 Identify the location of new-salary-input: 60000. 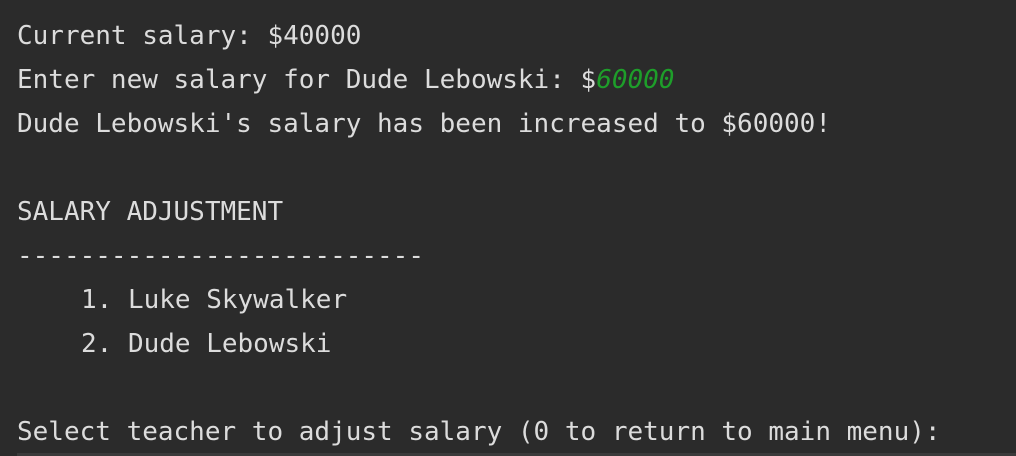
(635, 80).